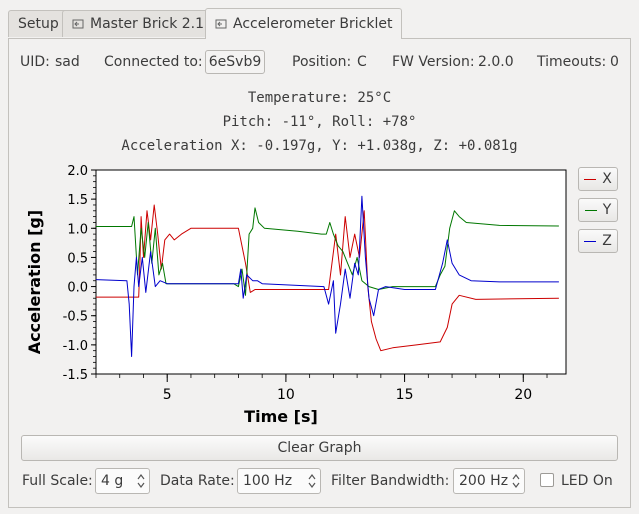  What do you see at coordinates (147, 24) in the screenshot?
I see `tab-master-brick-label: Master Brick 2.1` at bounding box center [147, 24].